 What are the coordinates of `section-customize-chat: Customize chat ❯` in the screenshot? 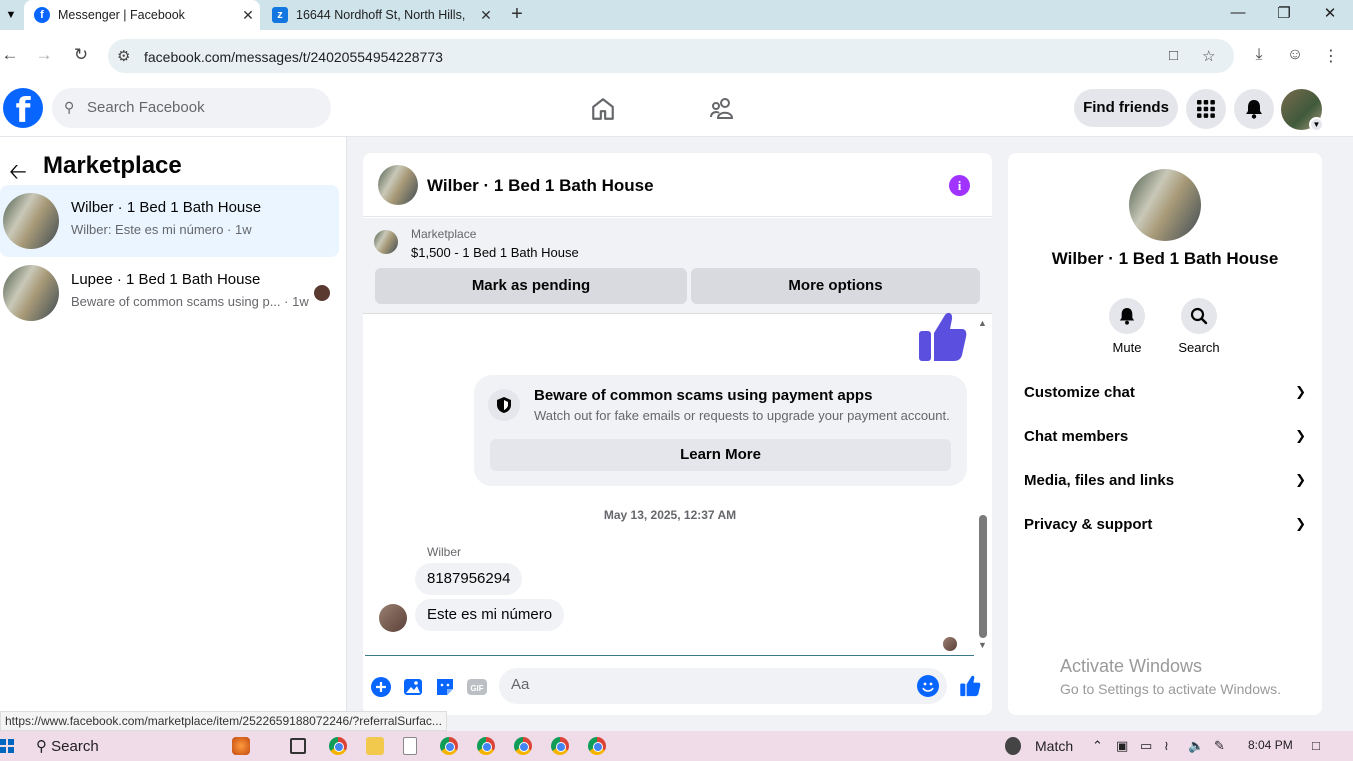 It's located at (1165, 396).